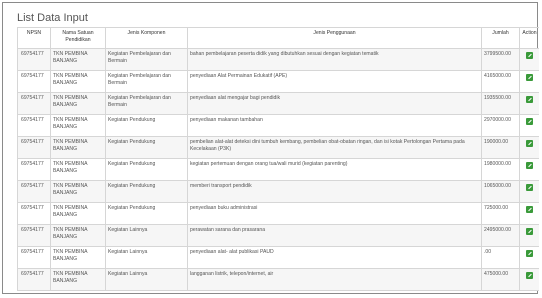 Image resolution: width=542 pixels, height=298 pixels. I want to click on cell-jumlah: 1935500.00, so click(500, 103).